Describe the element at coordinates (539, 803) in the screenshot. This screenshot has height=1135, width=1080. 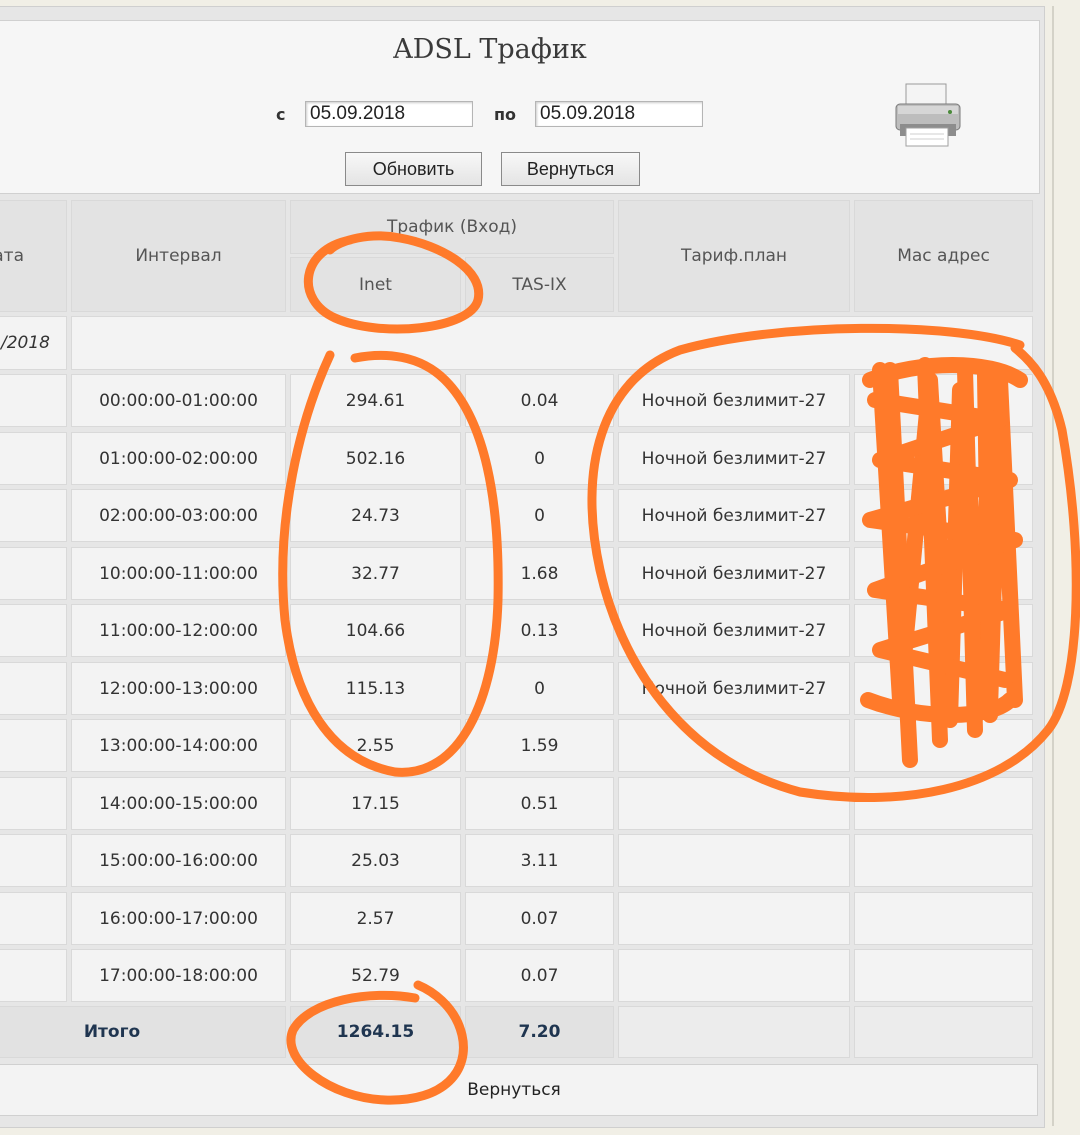
I see `row-tasix: 0.51` at that location.